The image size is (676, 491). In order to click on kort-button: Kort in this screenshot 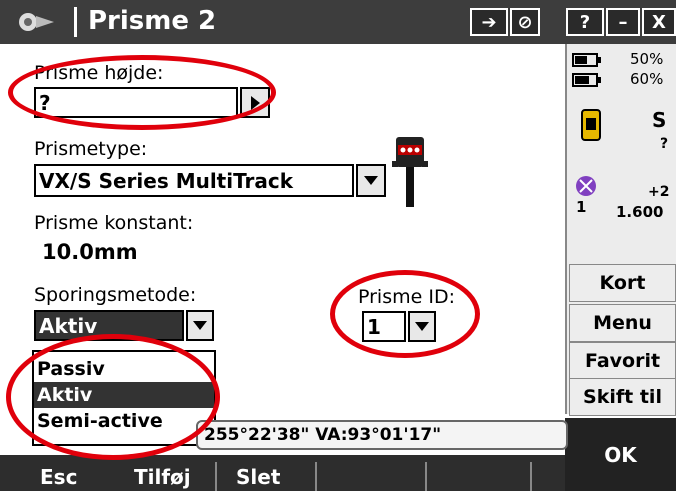, I will do `click(622, 283)`.